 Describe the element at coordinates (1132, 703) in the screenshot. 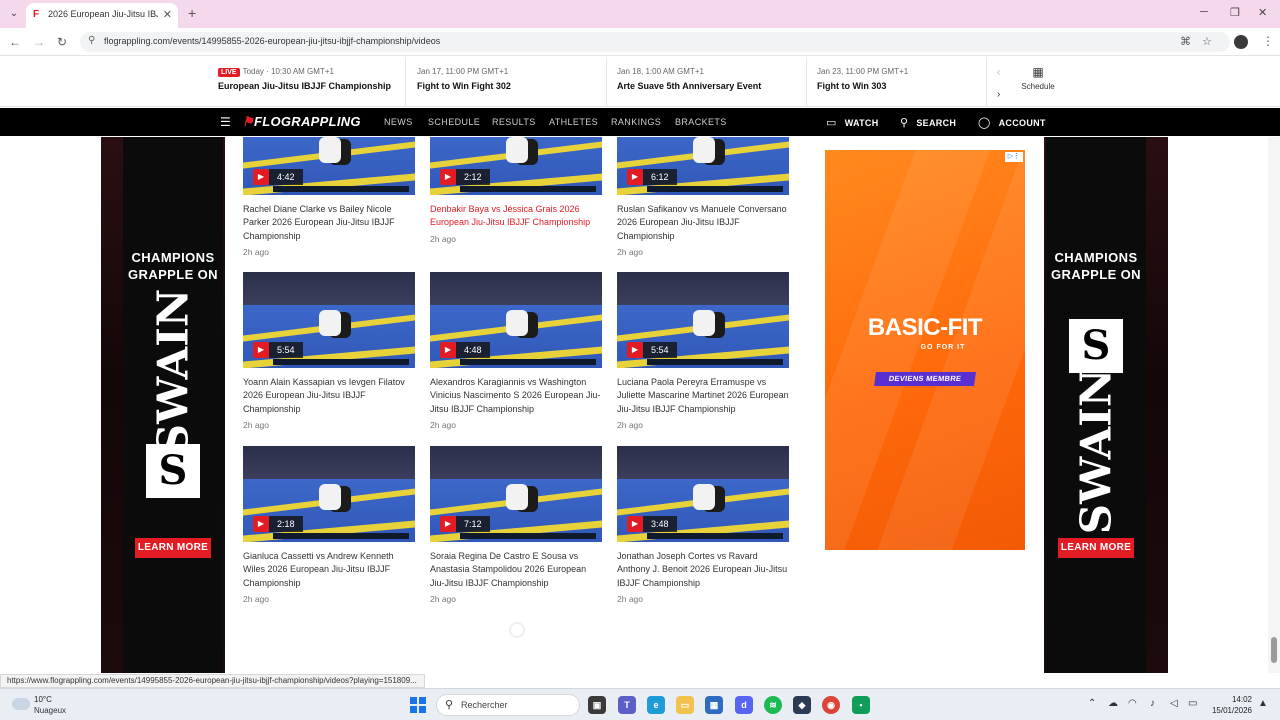

I see `wifi-icon: ◠` at that location.